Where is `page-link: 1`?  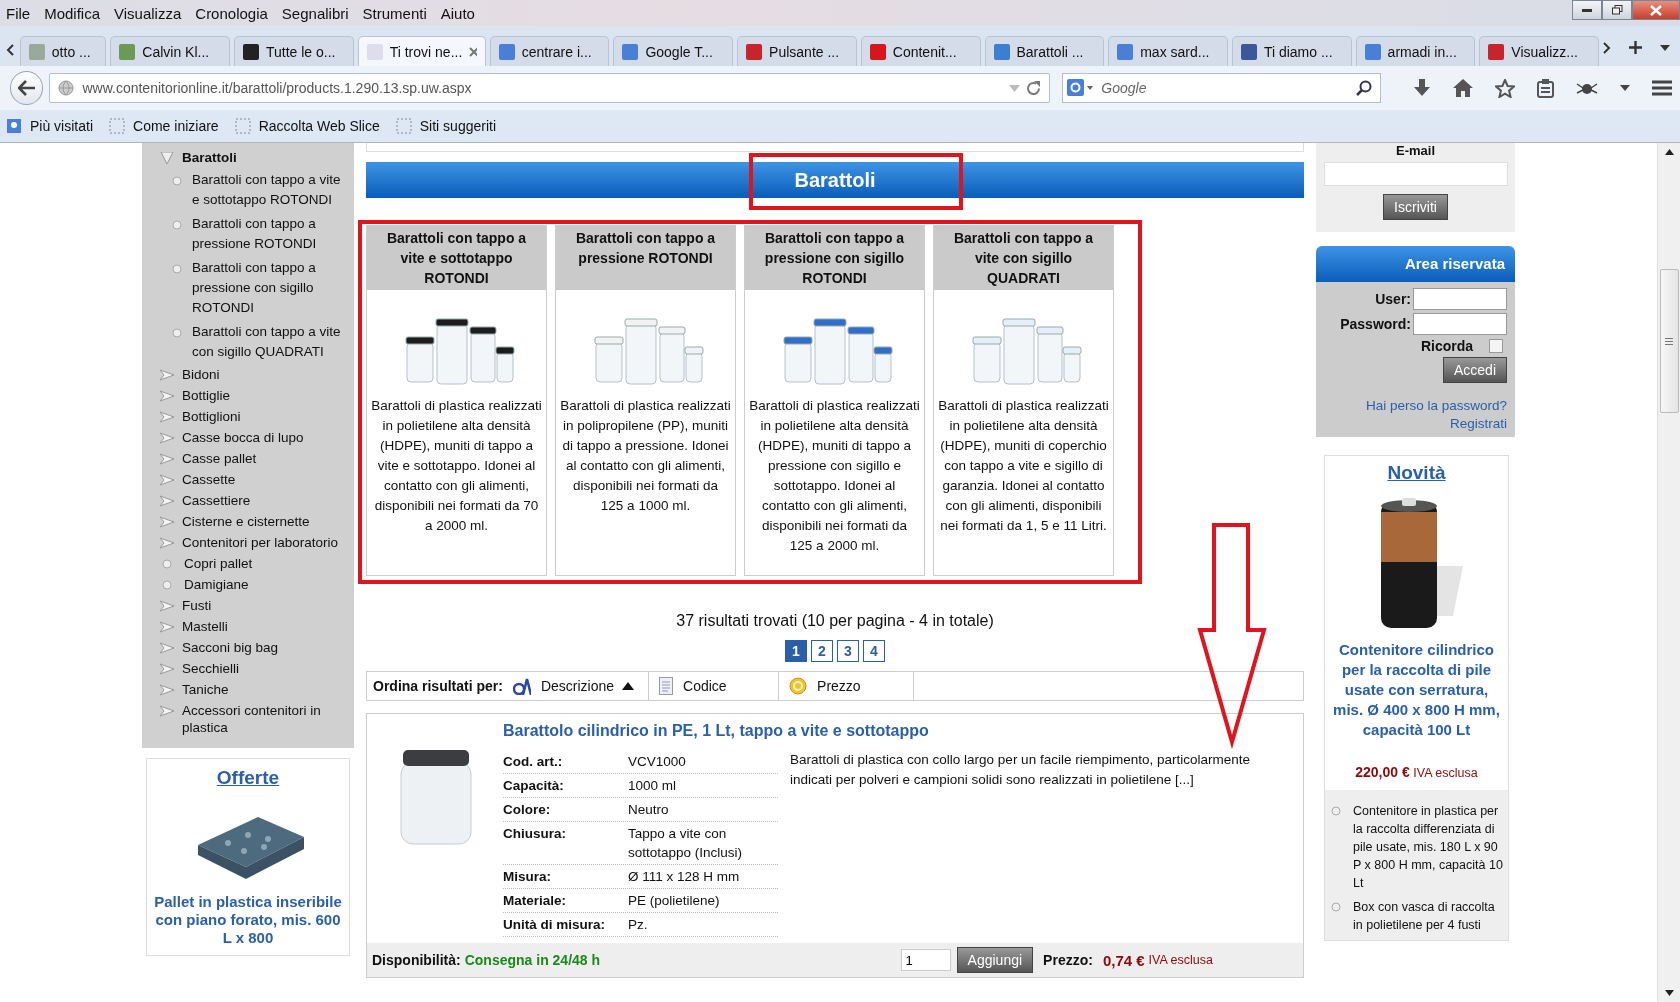
page-link: 1 is located at coordinates (796, 651).